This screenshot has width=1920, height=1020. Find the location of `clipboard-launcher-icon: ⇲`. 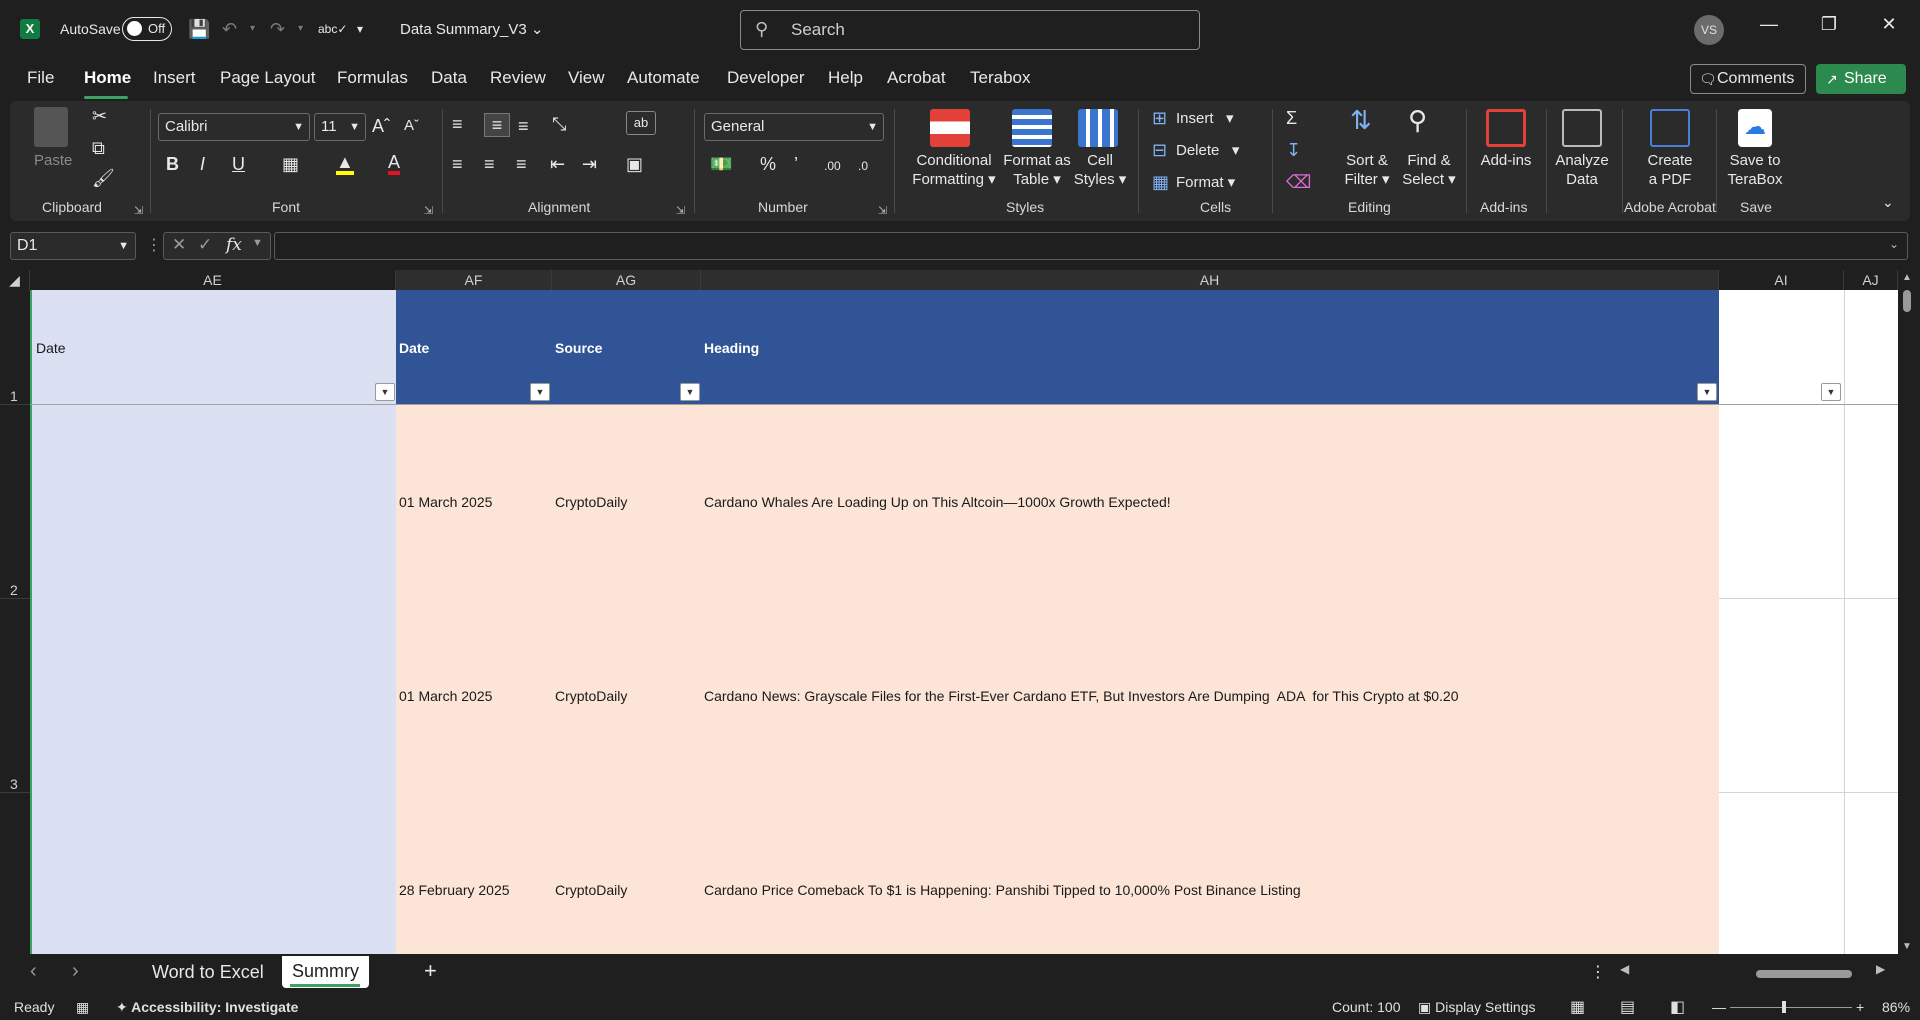

clipboard-launcher-icon: ⇲ is located at coordinates (138, 210).